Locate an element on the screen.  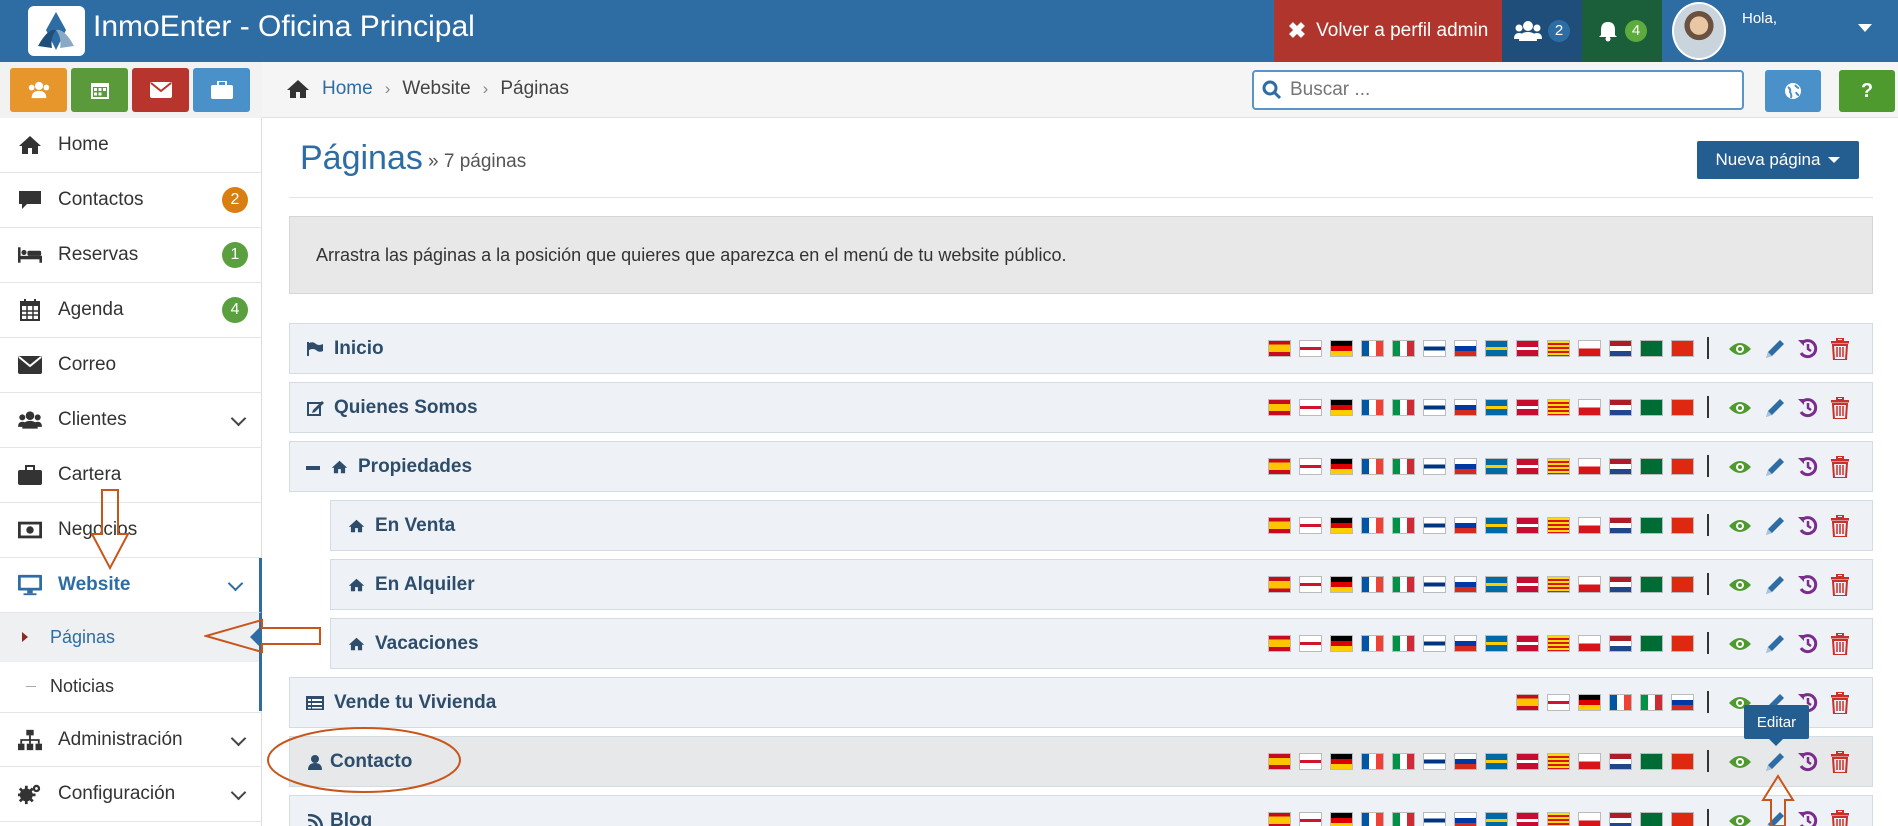
sidebar-item-administracion: Administración is located at coordinates (131, 739).